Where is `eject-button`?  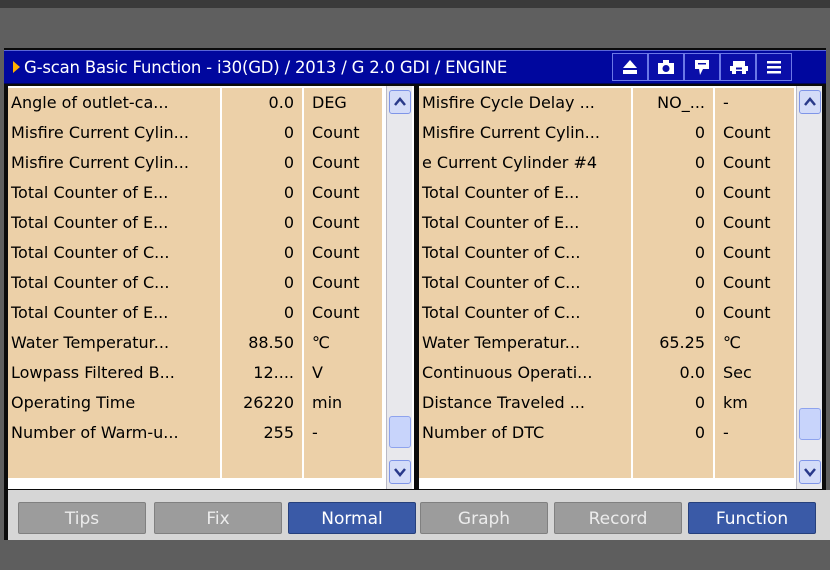
eject-button is located at coordinates (630, 67).